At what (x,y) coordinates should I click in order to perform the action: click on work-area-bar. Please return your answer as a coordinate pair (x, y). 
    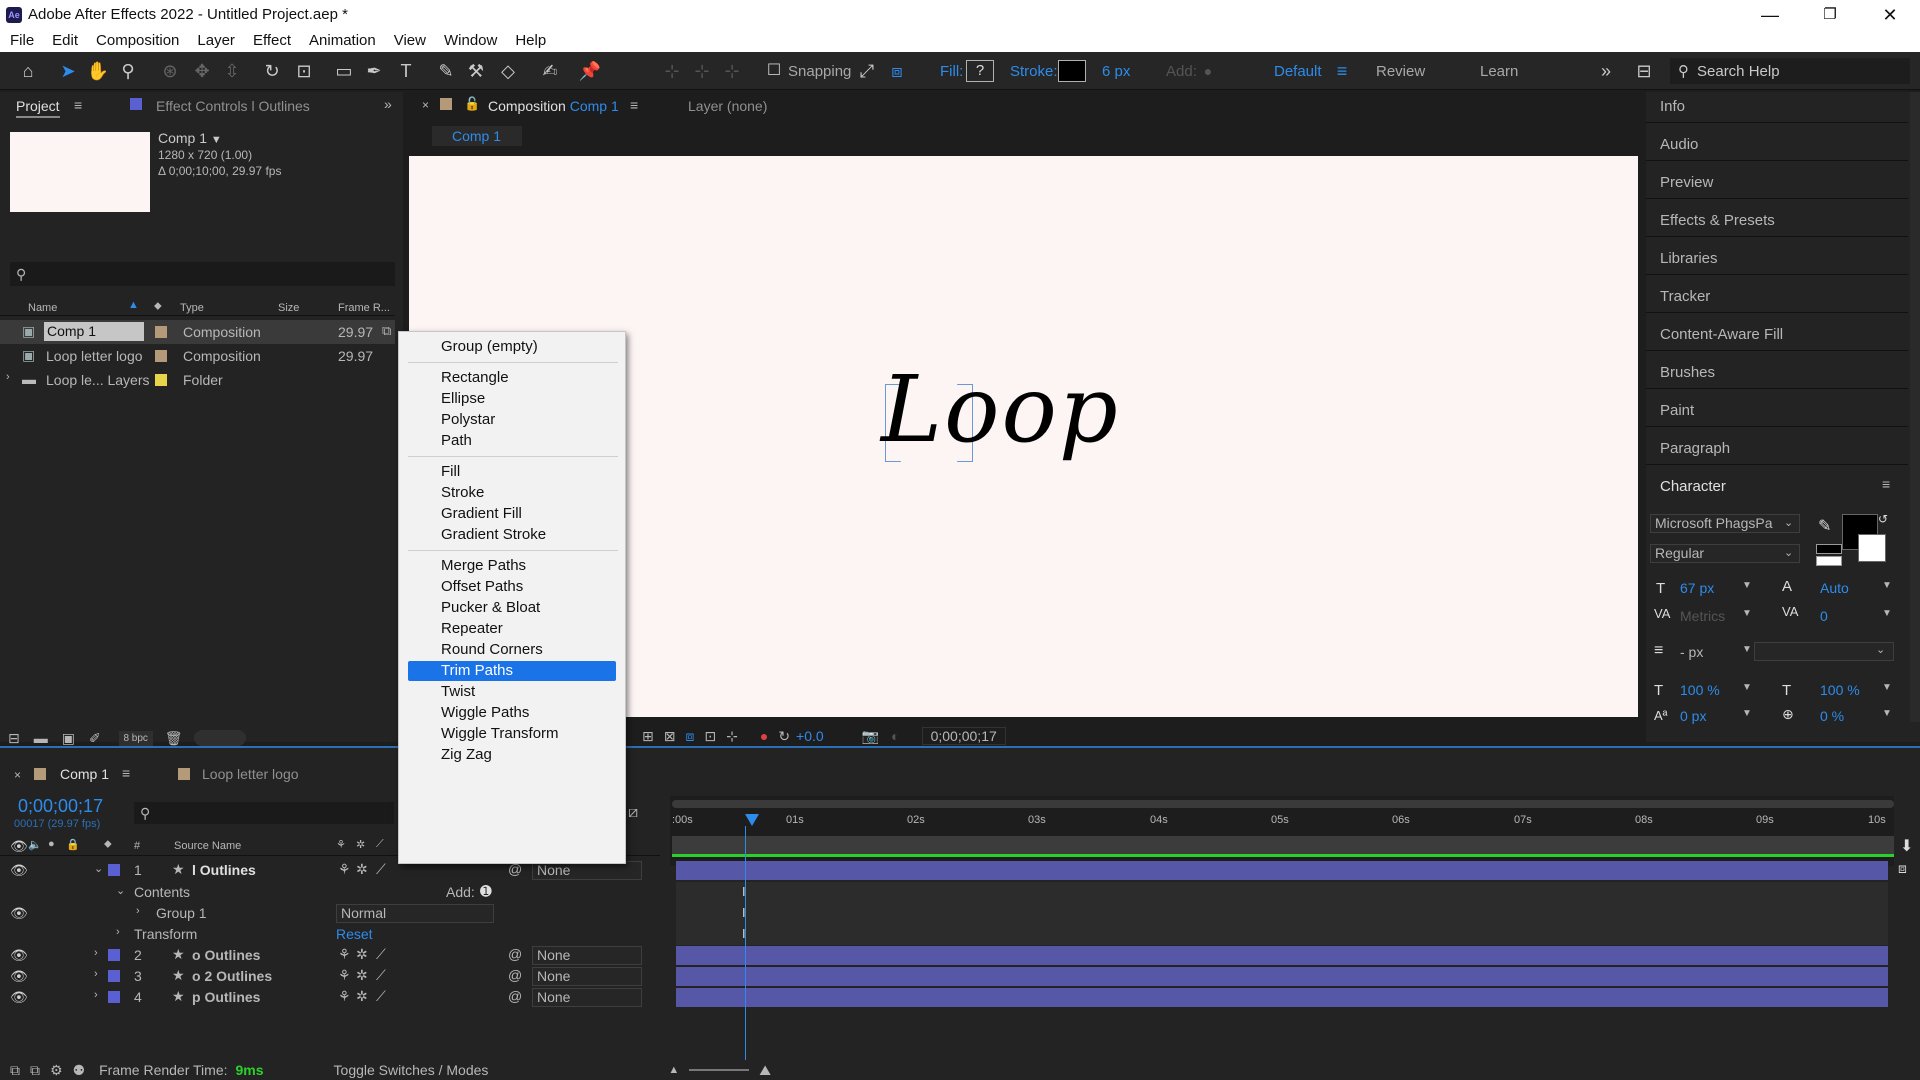
    Looking at the image, I should click on (1283, 804).